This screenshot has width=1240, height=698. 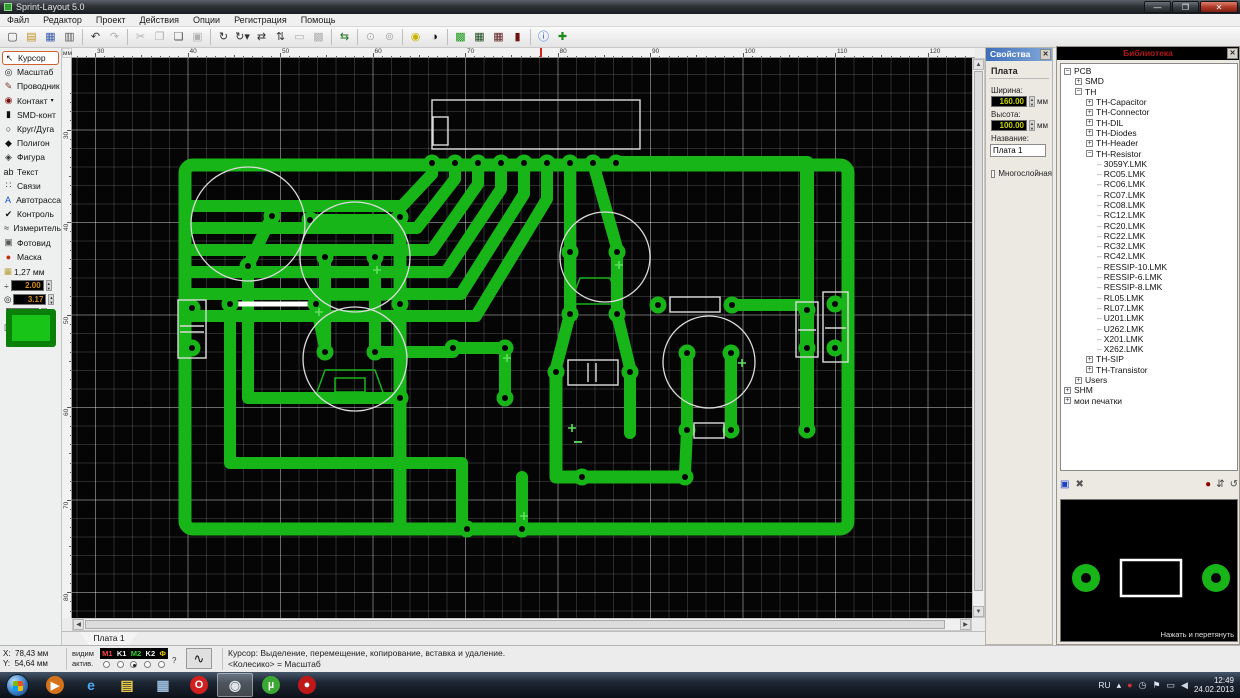 I want to click on tree-item-RC32.LMK: – RC32.LMK, so click(x=1150, y=246).